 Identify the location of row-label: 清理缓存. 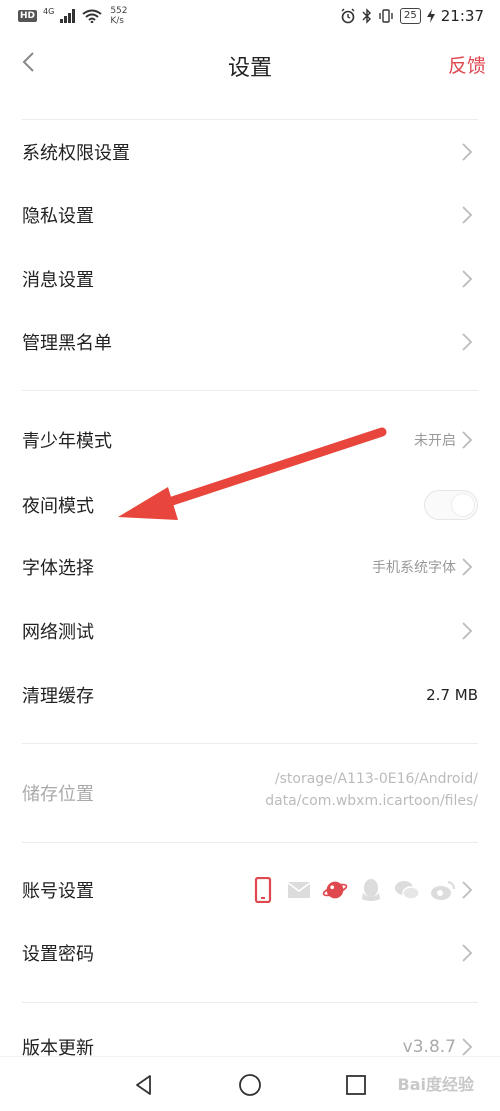
(58, 696).